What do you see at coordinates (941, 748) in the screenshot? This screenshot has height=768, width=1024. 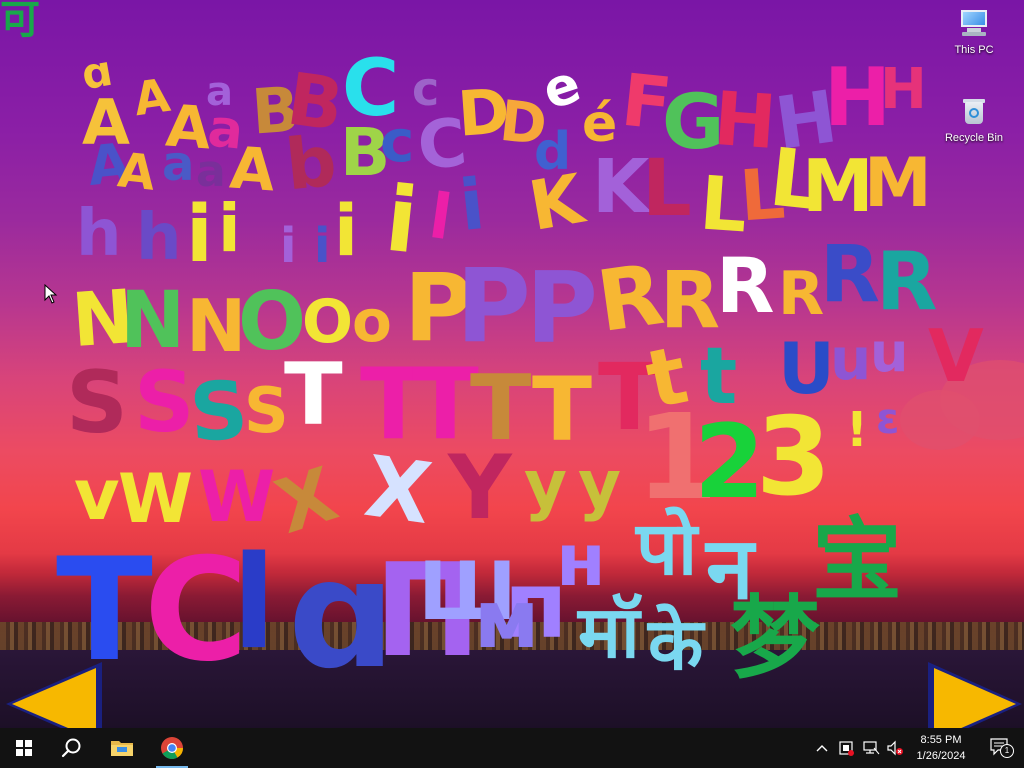 I see `taskbar-clock: 8:55 PM 1/26/2024` at bounding box center [941, 748].